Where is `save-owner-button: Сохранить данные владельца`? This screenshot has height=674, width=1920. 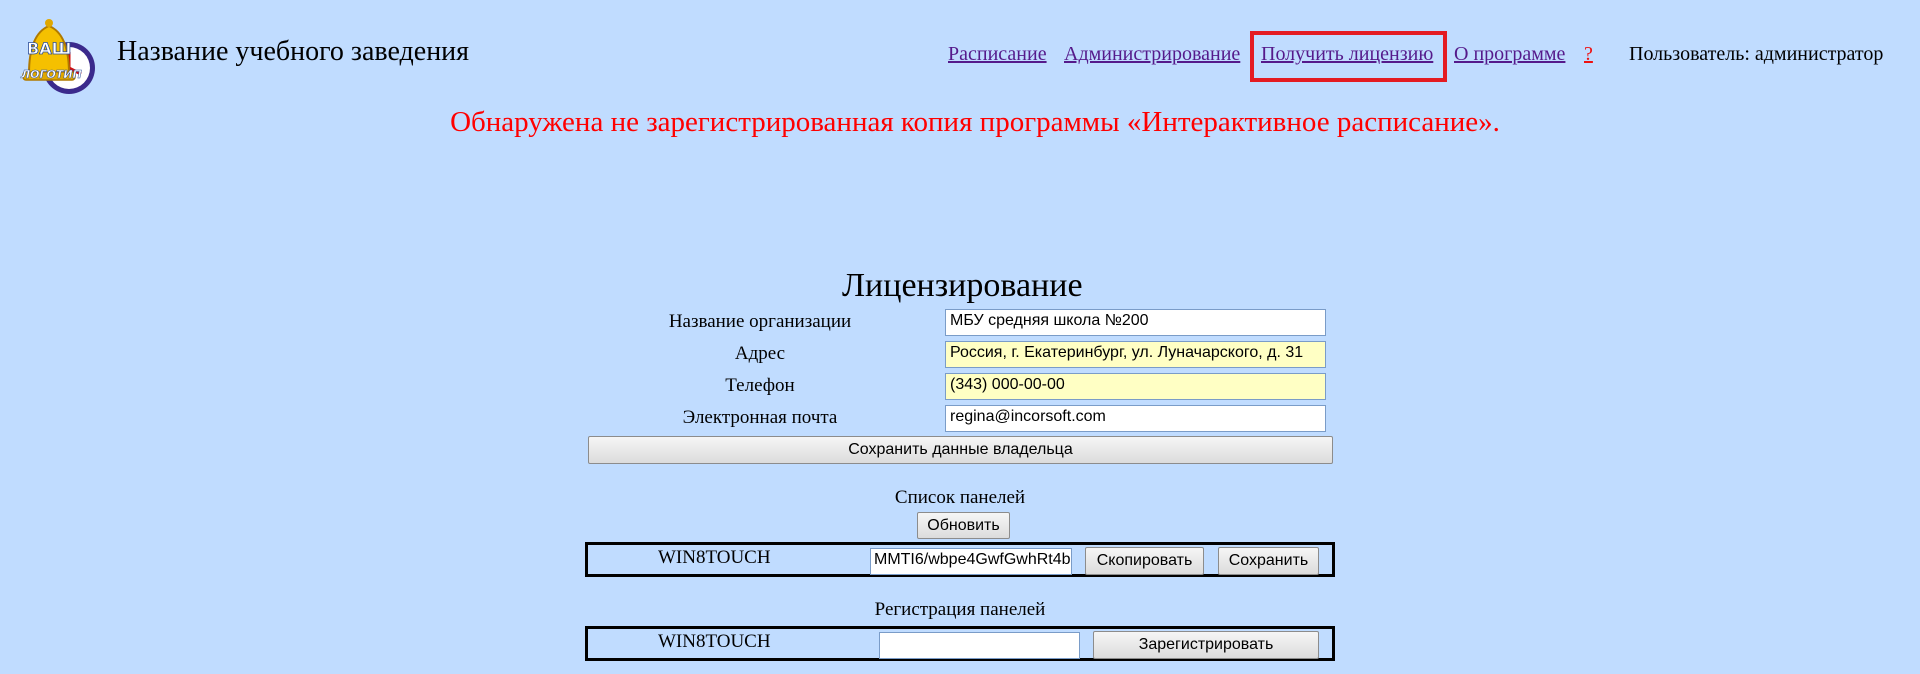
save-owner-button: Сохранить данные владельца is located at coordinates (960, 450).